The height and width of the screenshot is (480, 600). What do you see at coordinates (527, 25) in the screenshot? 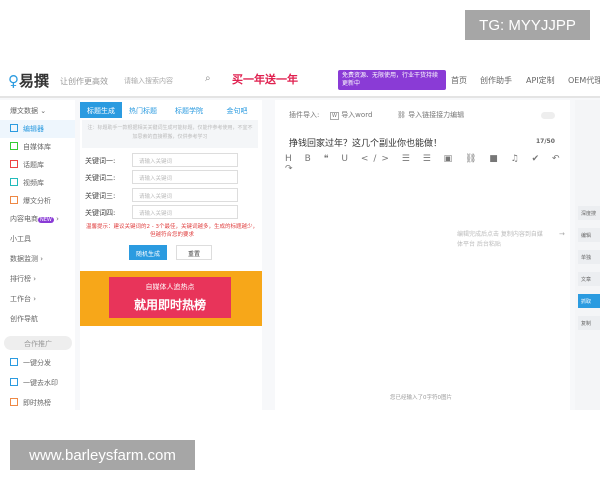
I see `tg-watermark: TG: MYYJJPP` at bounding box center [527, 25].